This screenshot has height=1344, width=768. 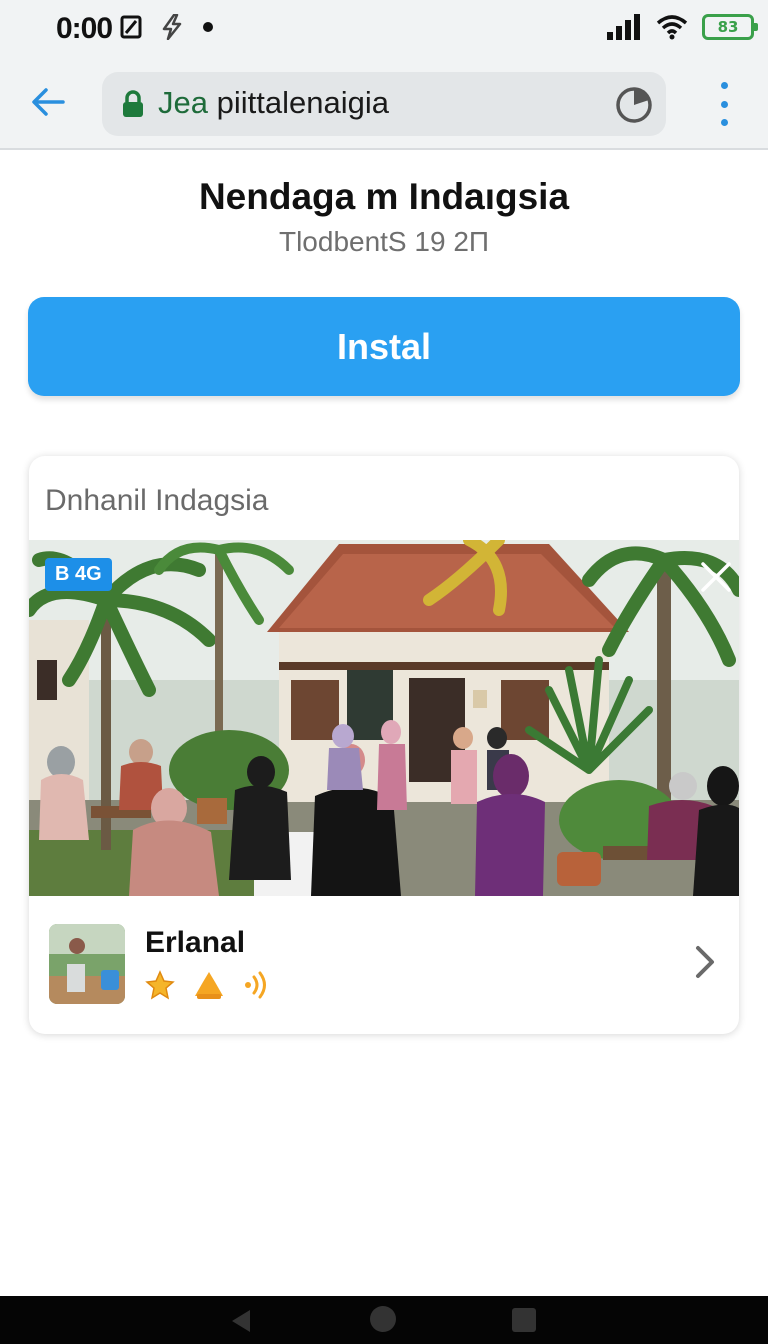 I want to click on nav-recents-icon, so click(x=524, y=1320).